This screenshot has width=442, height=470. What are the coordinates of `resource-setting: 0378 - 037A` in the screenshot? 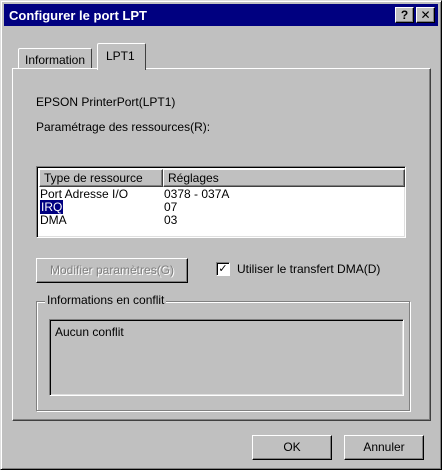 It's located at (197, 194).